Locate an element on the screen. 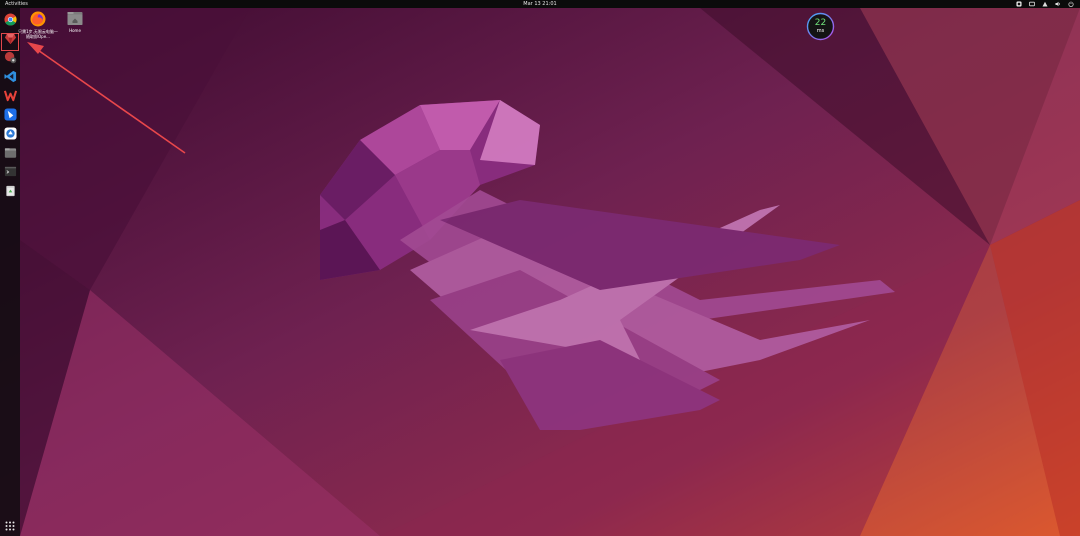 This screenshot has height=536, width=1080. files-icon is located at coordinates (10, 152).